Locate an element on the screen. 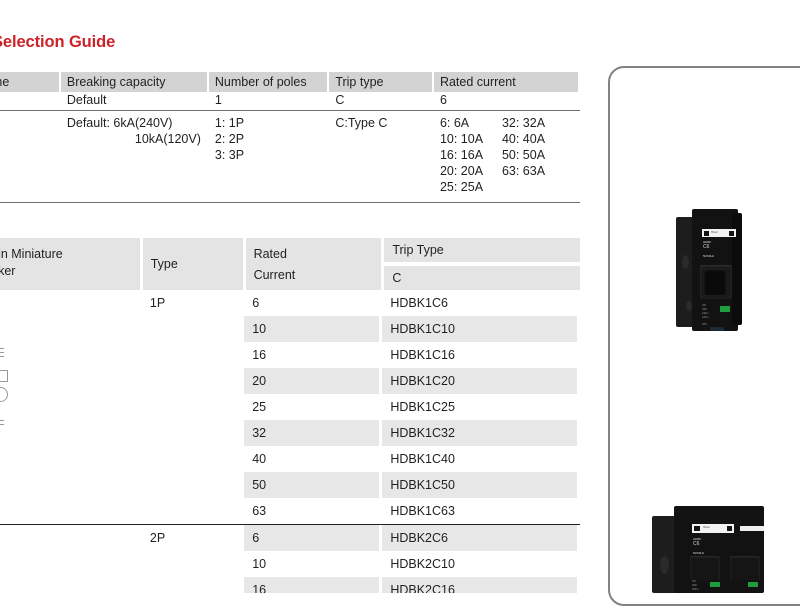 This screenshot has width=800, height=606. table-row: 16 HDBK1C16 is located at coordinates (290, 355).